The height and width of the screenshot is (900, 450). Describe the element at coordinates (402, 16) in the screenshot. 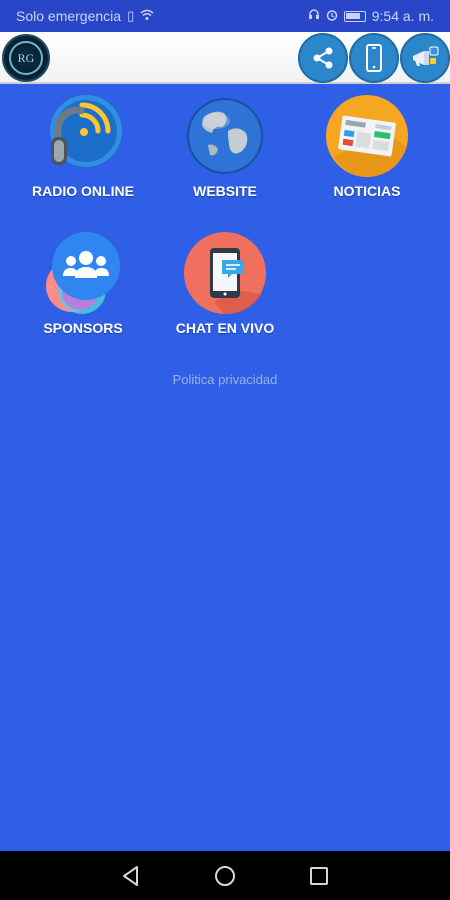

I see `clock-text: 9:54 a. m.` at that location.